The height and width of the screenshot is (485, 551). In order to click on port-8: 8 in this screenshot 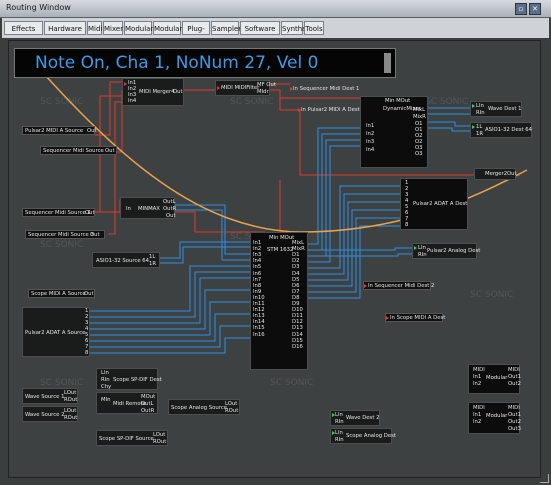, I will do `click(406, 225)`.